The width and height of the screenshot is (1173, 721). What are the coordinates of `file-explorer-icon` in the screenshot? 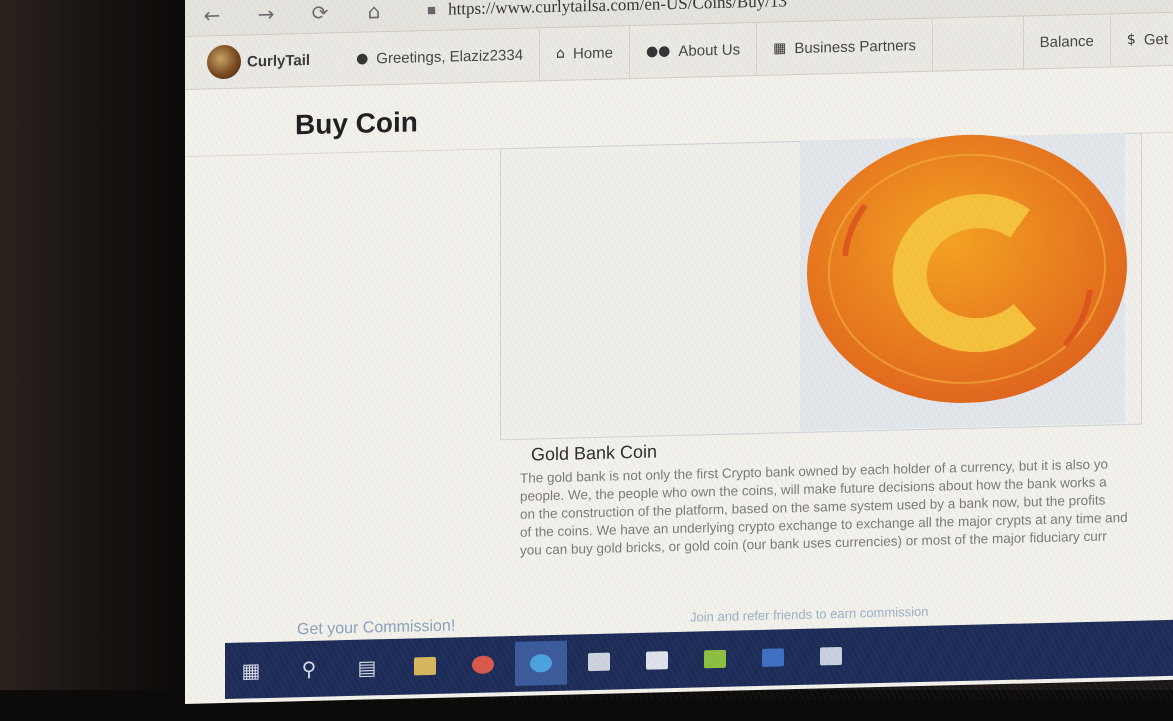 It's located at (425, 665).